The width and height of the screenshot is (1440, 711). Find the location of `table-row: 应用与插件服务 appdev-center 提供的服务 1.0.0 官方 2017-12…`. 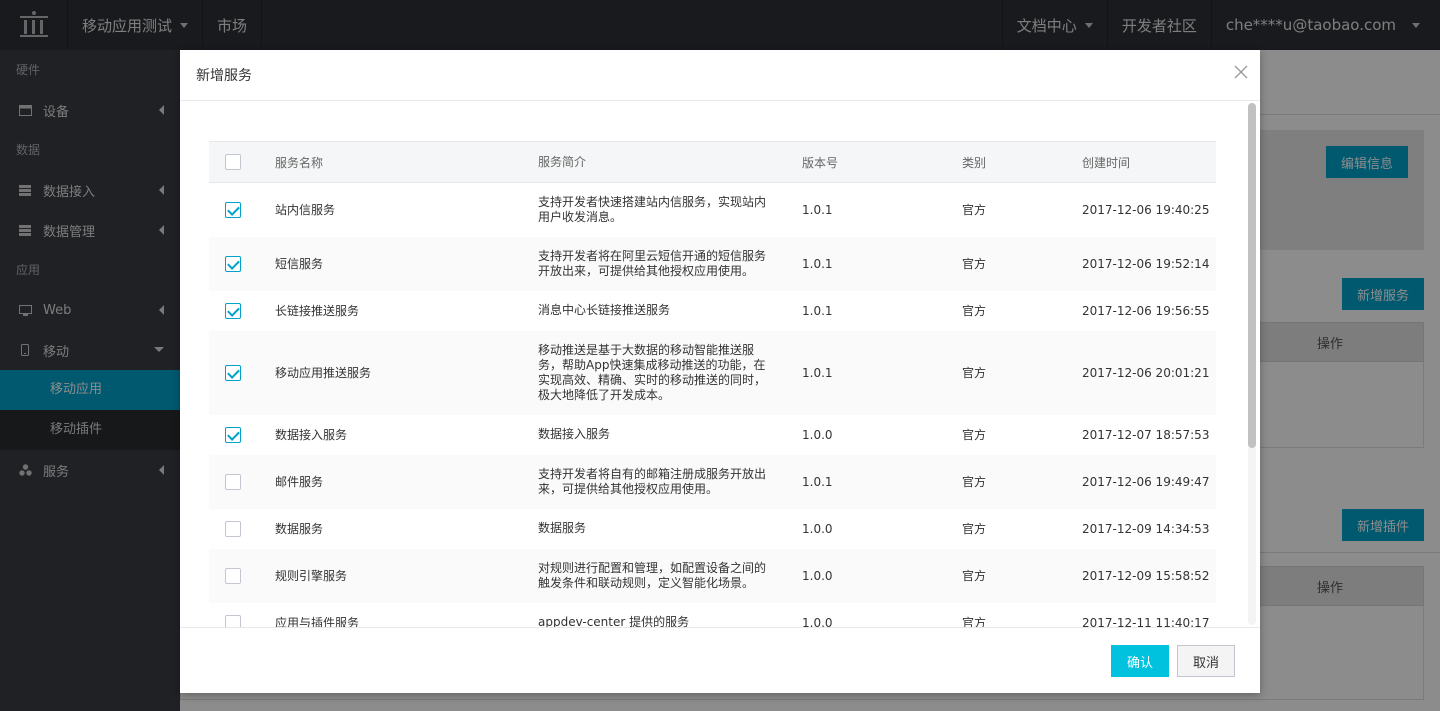

table-row: 应用与插件服务 appdev-center 提供的服务 1.0.0 官方 2017-12… is located at coordinates (712, 615).